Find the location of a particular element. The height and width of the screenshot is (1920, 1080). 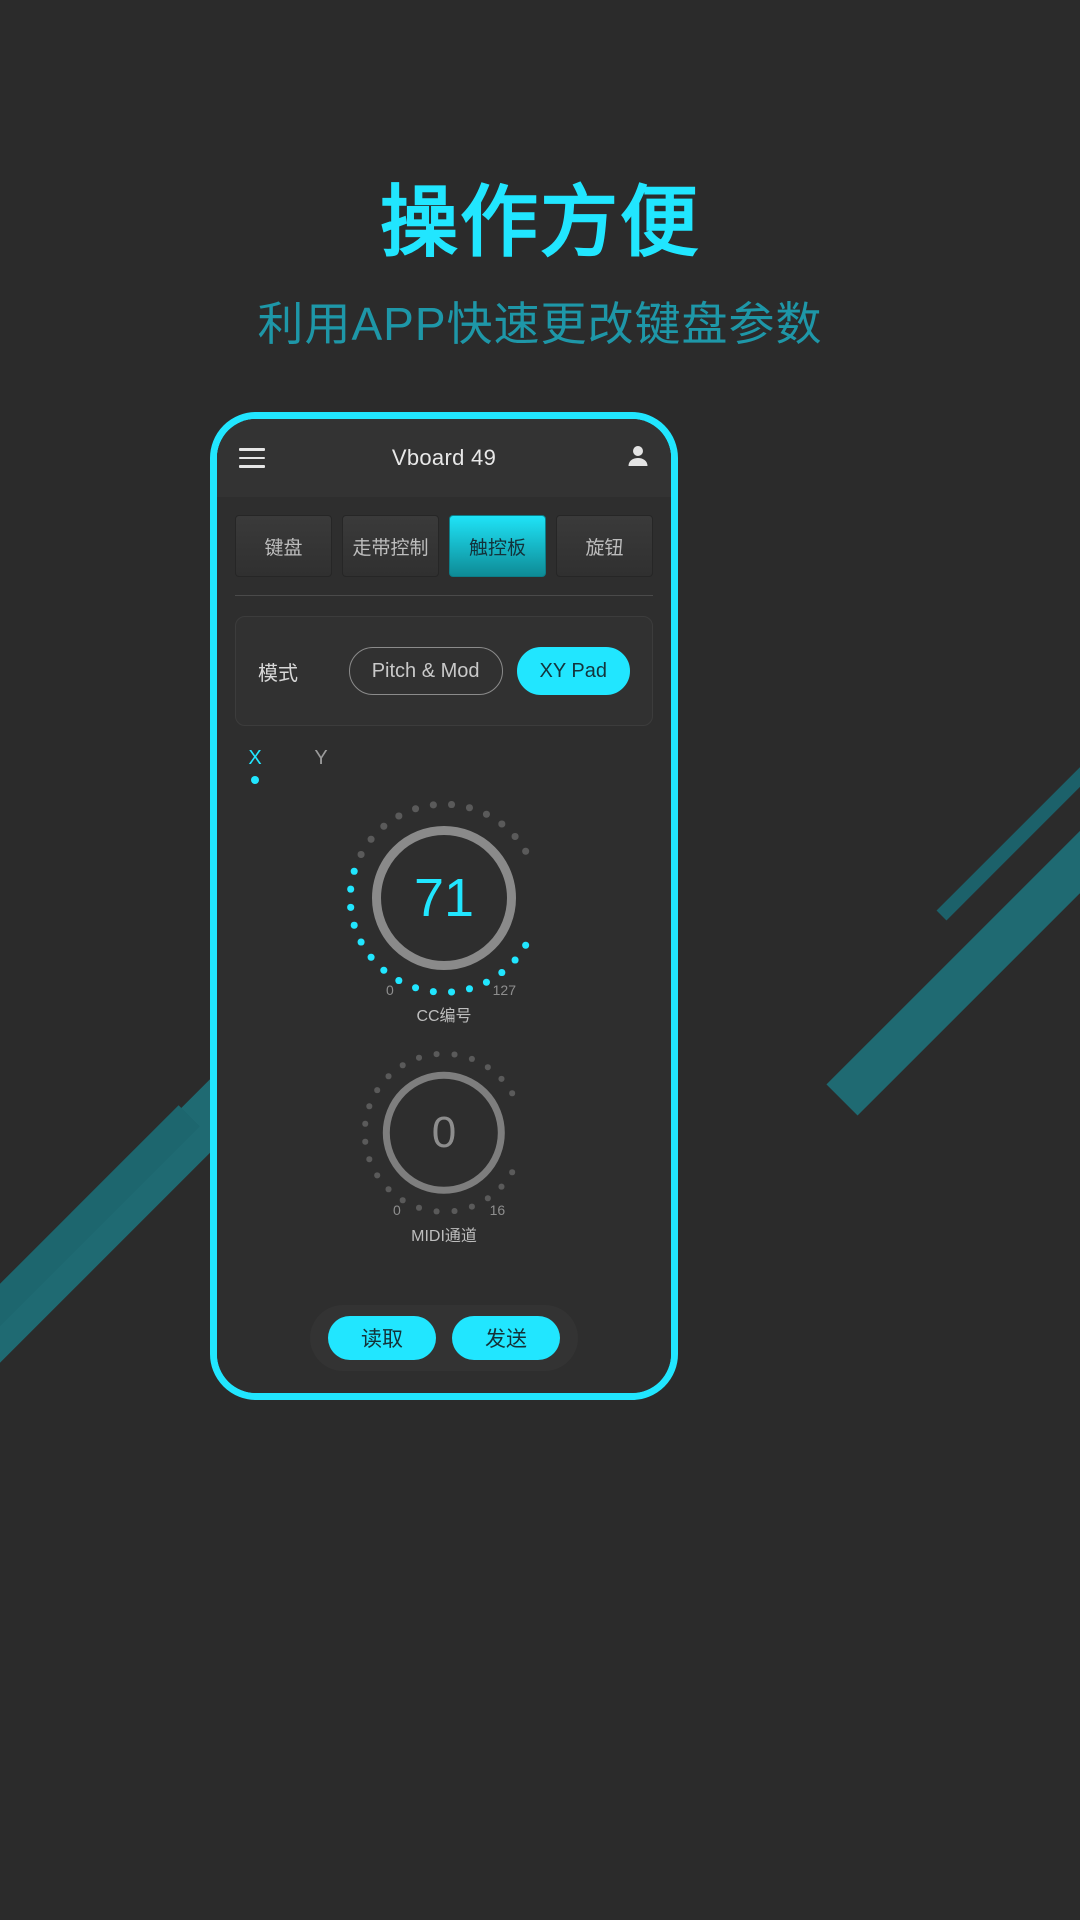

tab-label: 旋钮 is located at coordinates (604, 548).